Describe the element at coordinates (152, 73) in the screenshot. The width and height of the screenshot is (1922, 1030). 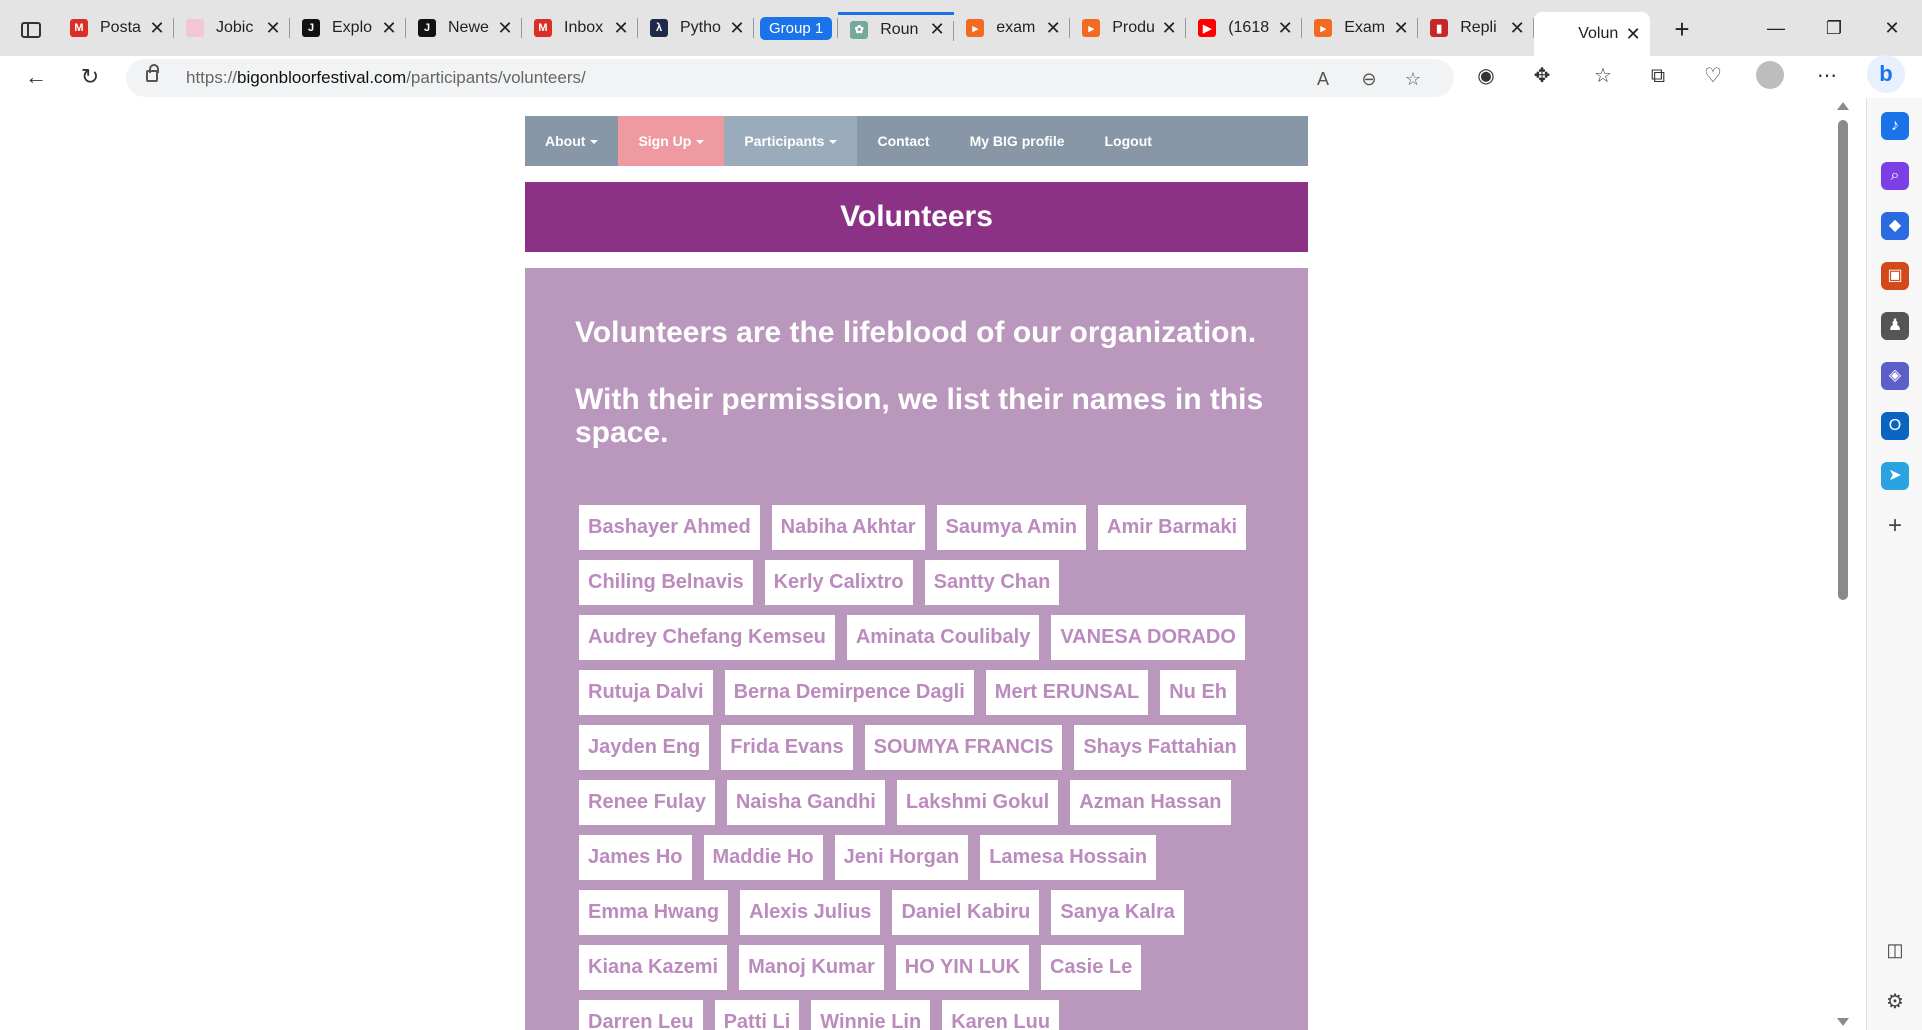
I see `lock-icon` at that location.